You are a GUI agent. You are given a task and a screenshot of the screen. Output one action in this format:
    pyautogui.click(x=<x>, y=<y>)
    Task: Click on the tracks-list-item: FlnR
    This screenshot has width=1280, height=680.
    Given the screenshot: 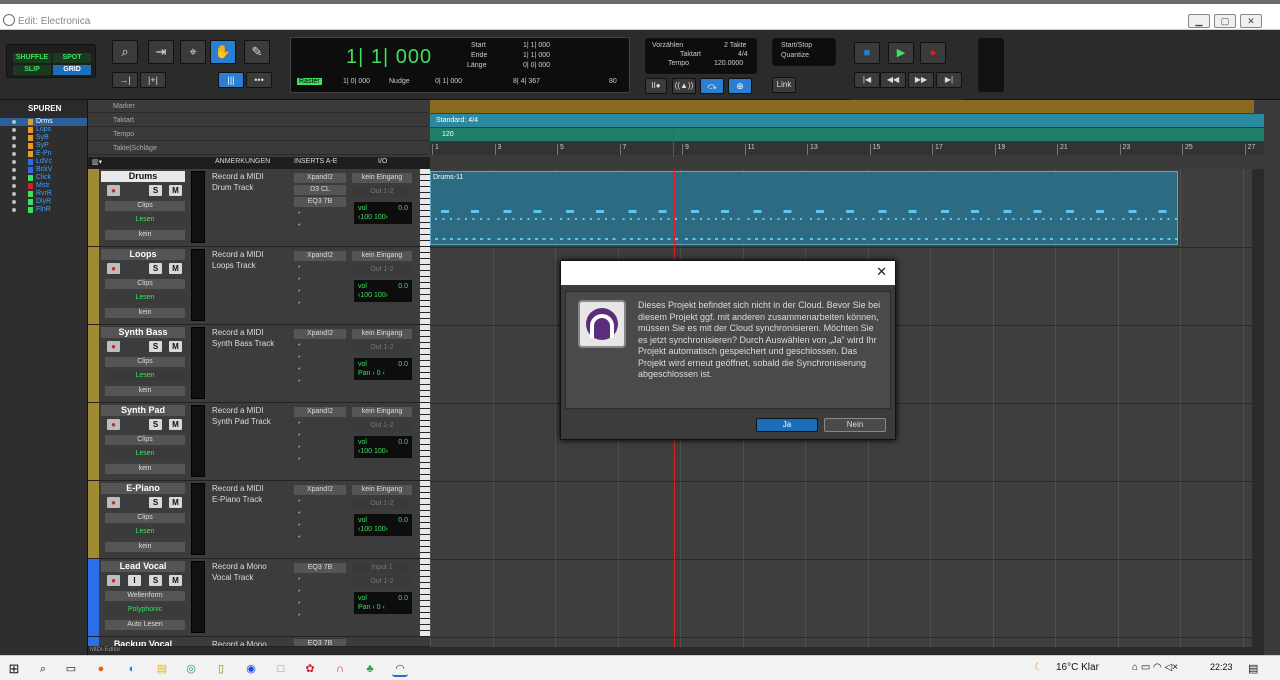 What is the action you would take?
    pyautogui.click(x=43, y=210)
    